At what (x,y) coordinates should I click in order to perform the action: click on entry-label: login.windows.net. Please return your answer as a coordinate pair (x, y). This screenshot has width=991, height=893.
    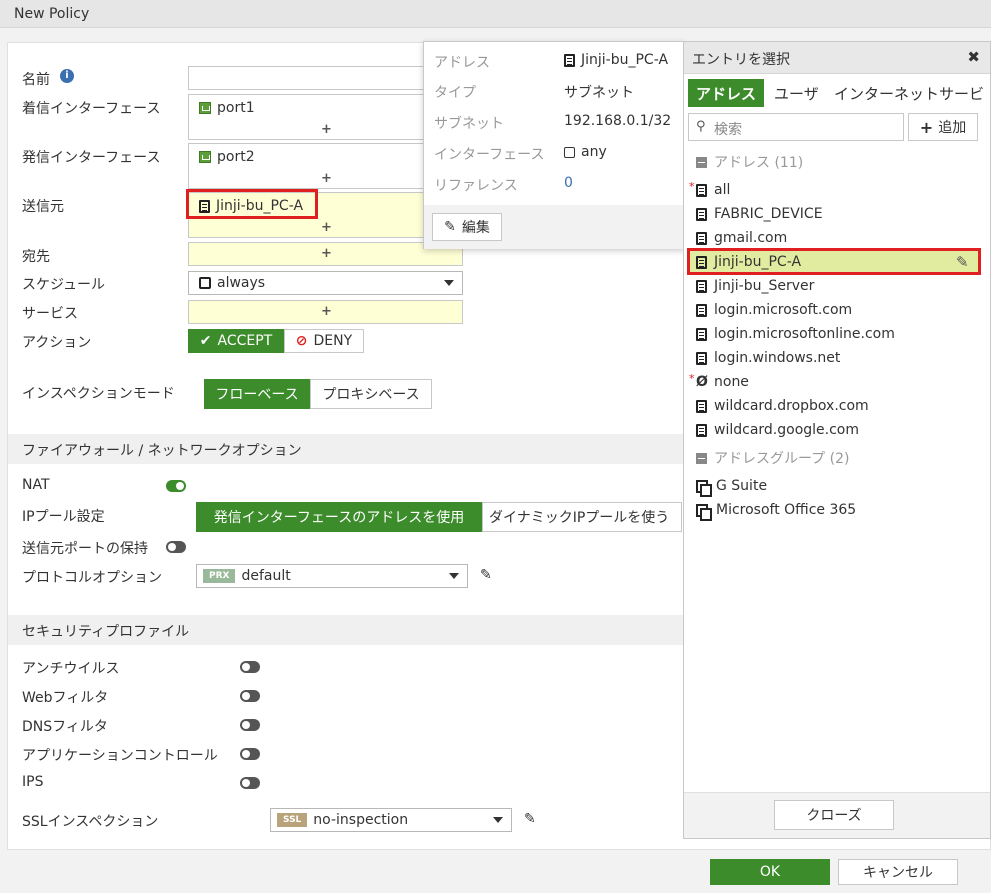
    Looking at the image, I should click on (777, 358).